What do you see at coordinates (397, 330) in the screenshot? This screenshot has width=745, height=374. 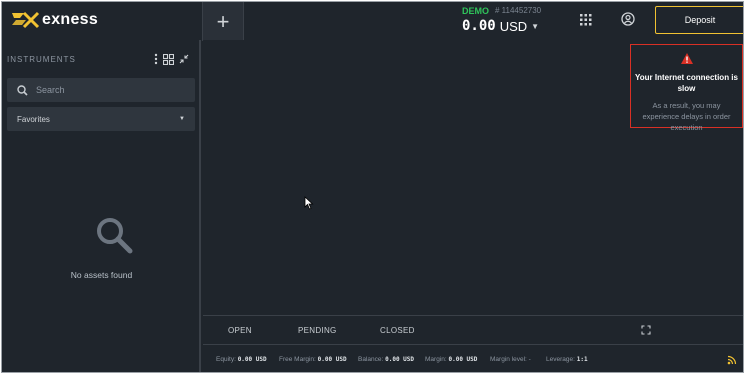 I see `tab-closed: CLOSED` at bounding box center [397, 330].